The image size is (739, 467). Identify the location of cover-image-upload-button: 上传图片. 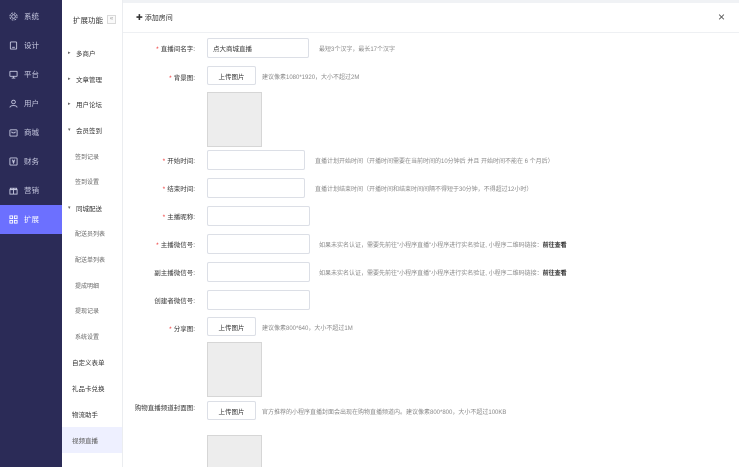
(231, 410).